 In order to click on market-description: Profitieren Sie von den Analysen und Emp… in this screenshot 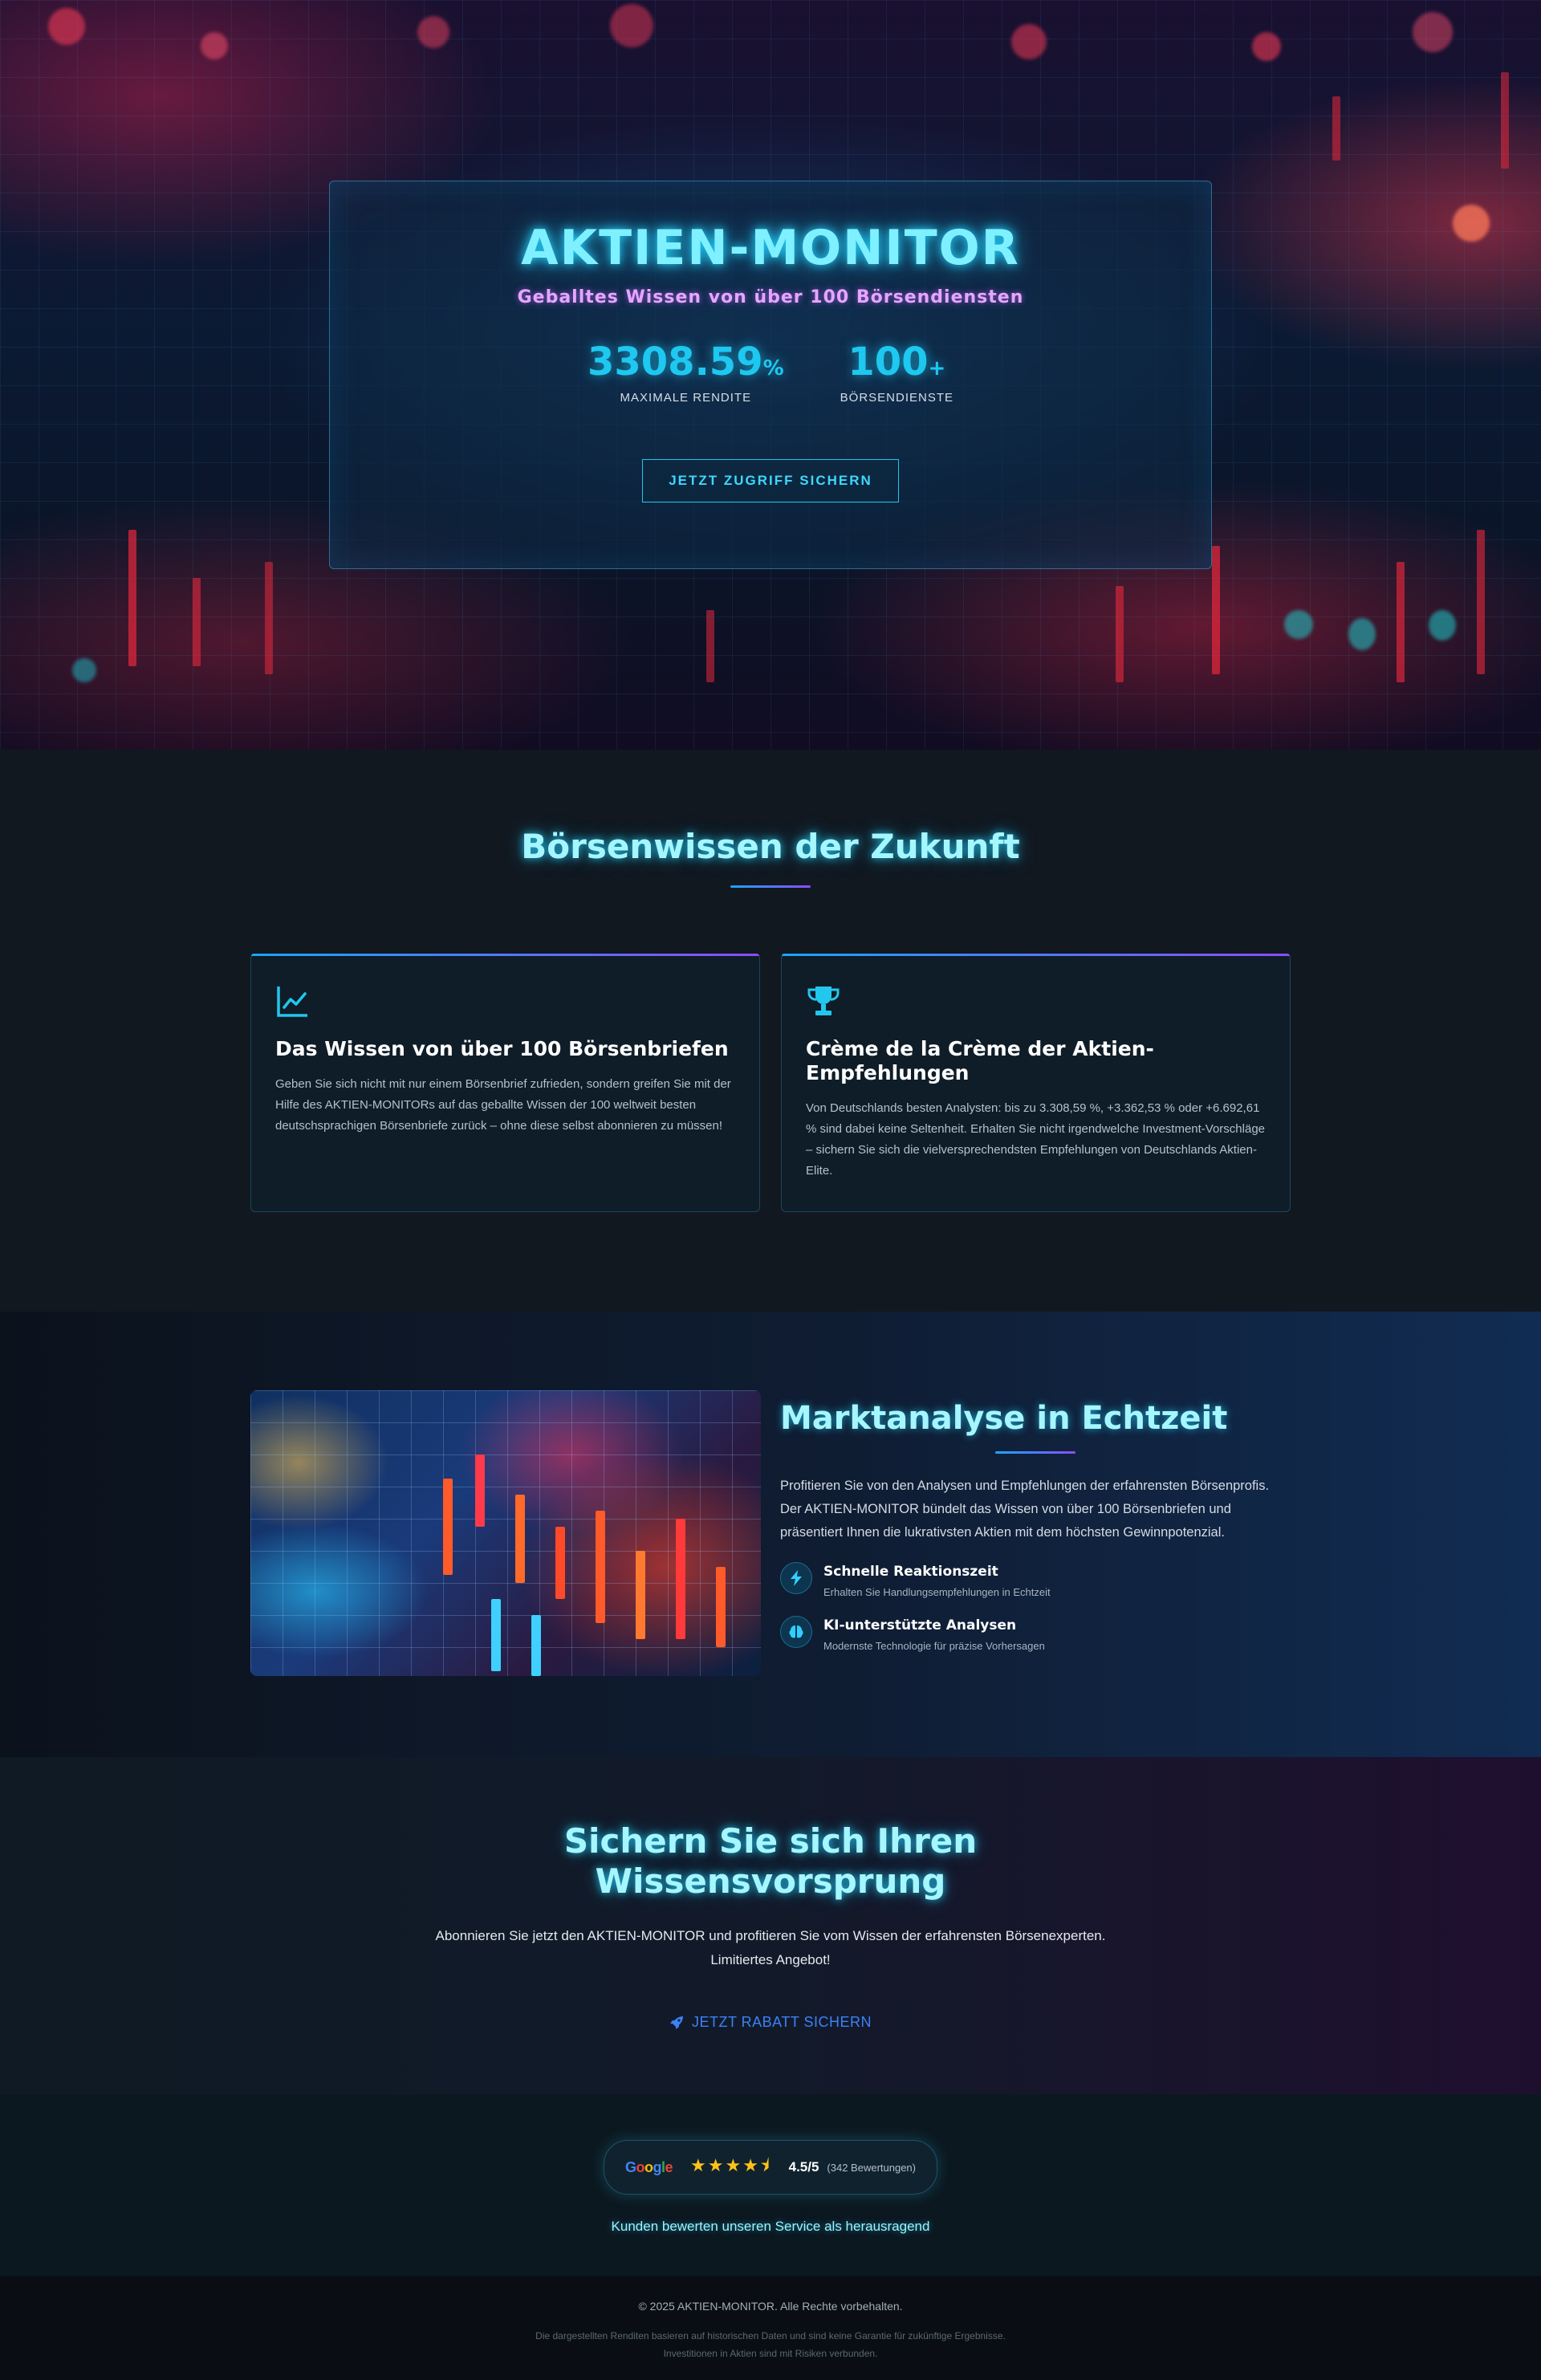, I will do `click(1025, 1509)`.